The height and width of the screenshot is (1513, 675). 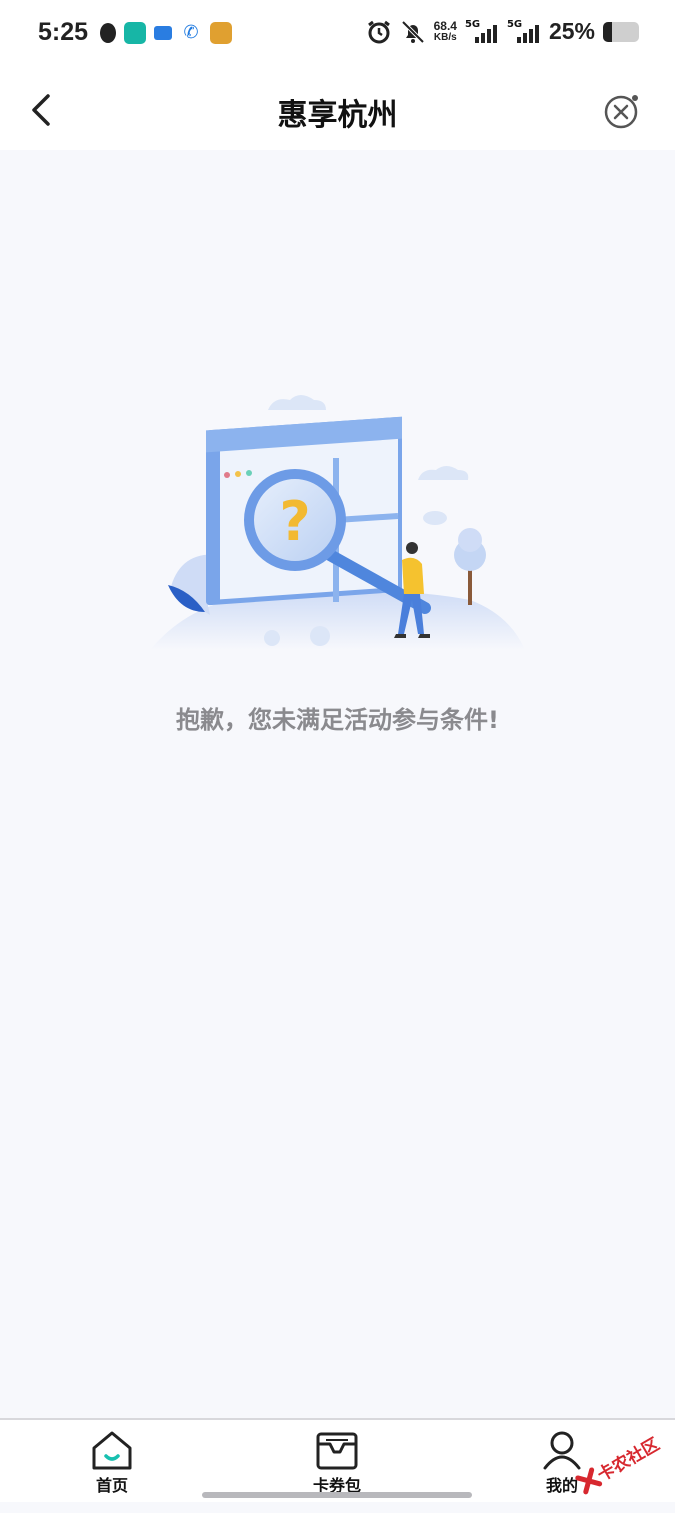 I want to click on page-title: 惠享杭州, so click(x=337, y=115).